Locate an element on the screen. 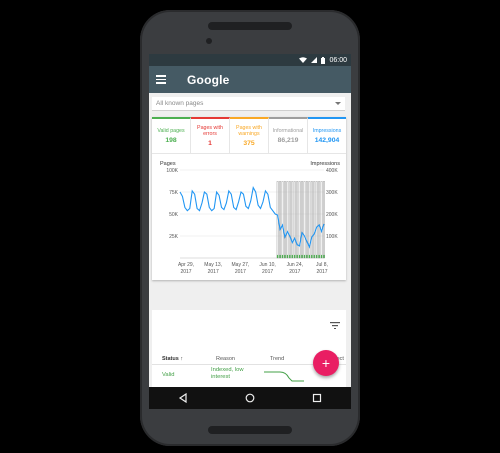 This screenshot has height=453, width=500. tab-0: Valid pages 198 is located at coordinates (171, 135).